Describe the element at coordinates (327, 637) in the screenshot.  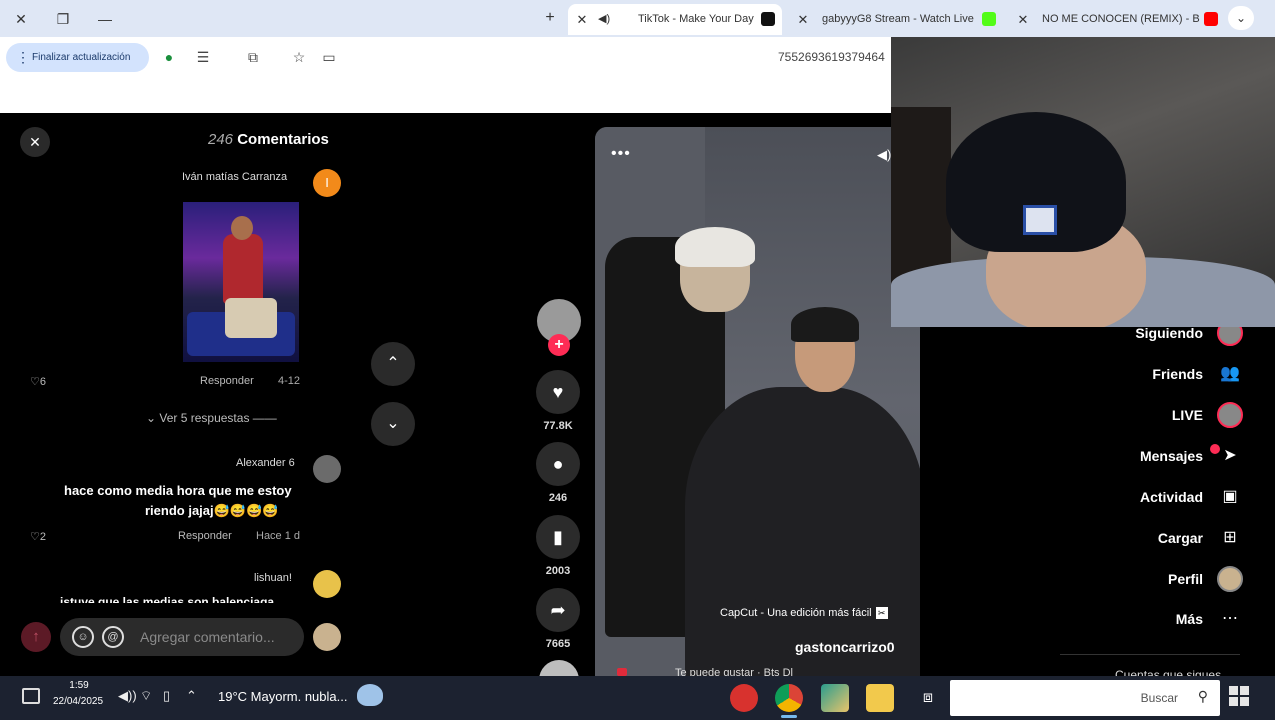
I see `my-avatar` at that location.